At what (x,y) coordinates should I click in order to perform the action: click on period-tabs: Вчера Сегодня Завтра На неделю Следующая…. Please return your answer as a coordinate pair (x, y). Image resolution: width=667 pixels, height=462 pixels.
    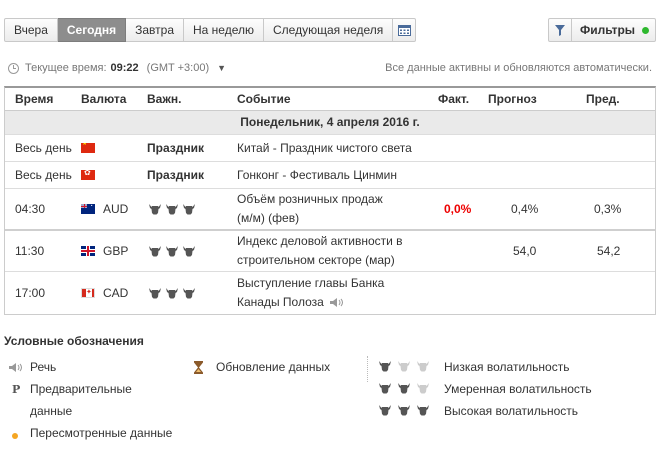
    Looking at the image, I should click on (210, 30).